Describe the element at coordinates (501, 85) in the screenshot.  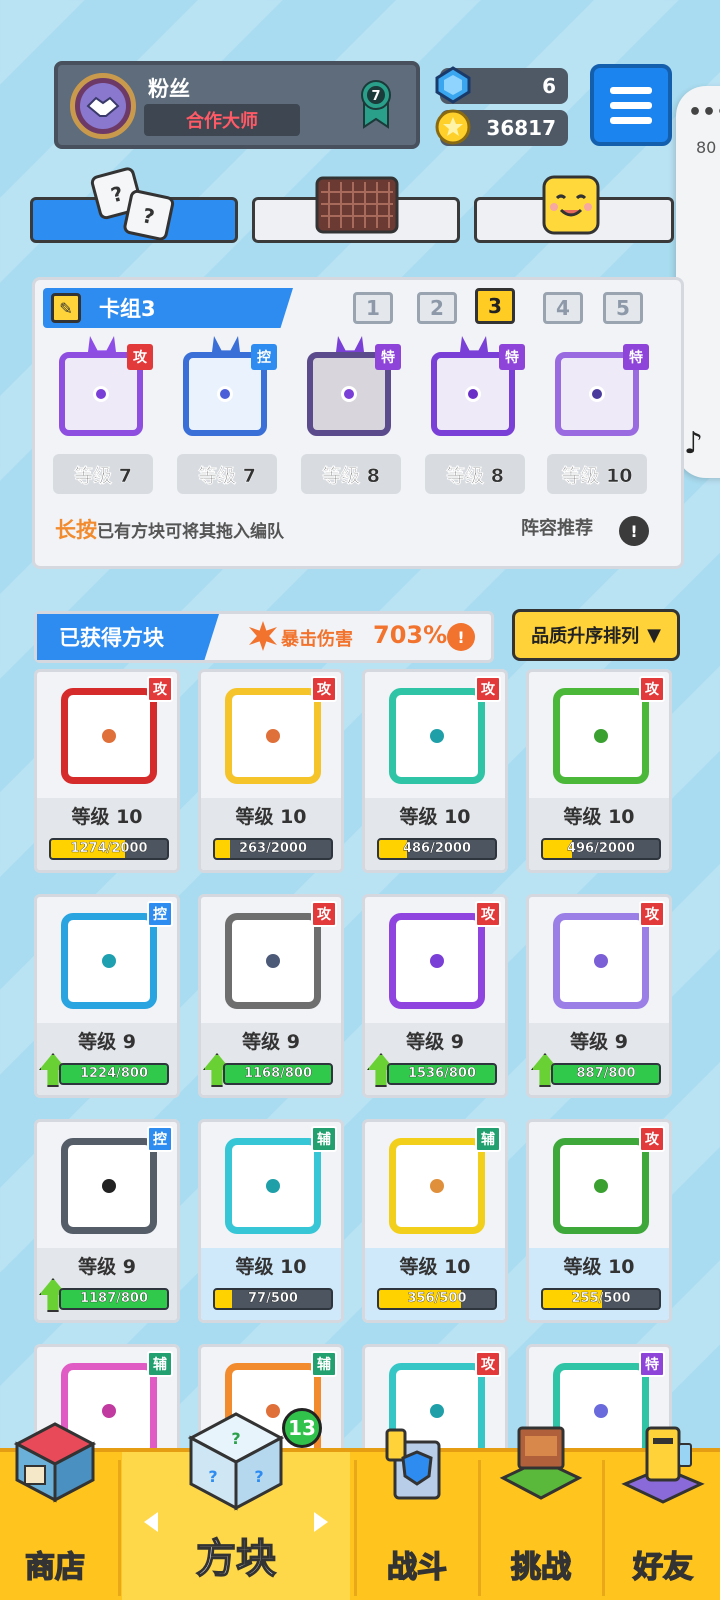
I see `gem-counter: 6` at that location.